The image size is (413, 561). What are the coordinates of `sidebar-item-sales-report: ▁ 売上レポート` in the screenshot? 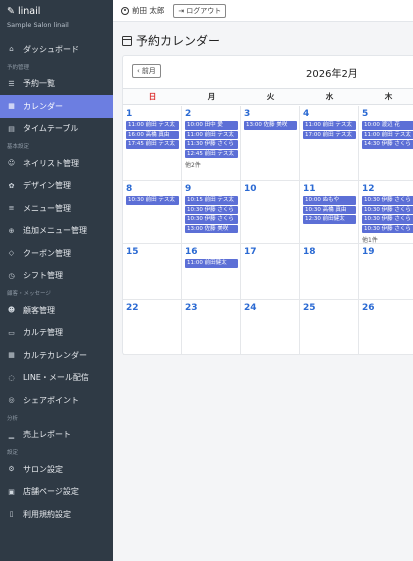 It's located at (56, 435).